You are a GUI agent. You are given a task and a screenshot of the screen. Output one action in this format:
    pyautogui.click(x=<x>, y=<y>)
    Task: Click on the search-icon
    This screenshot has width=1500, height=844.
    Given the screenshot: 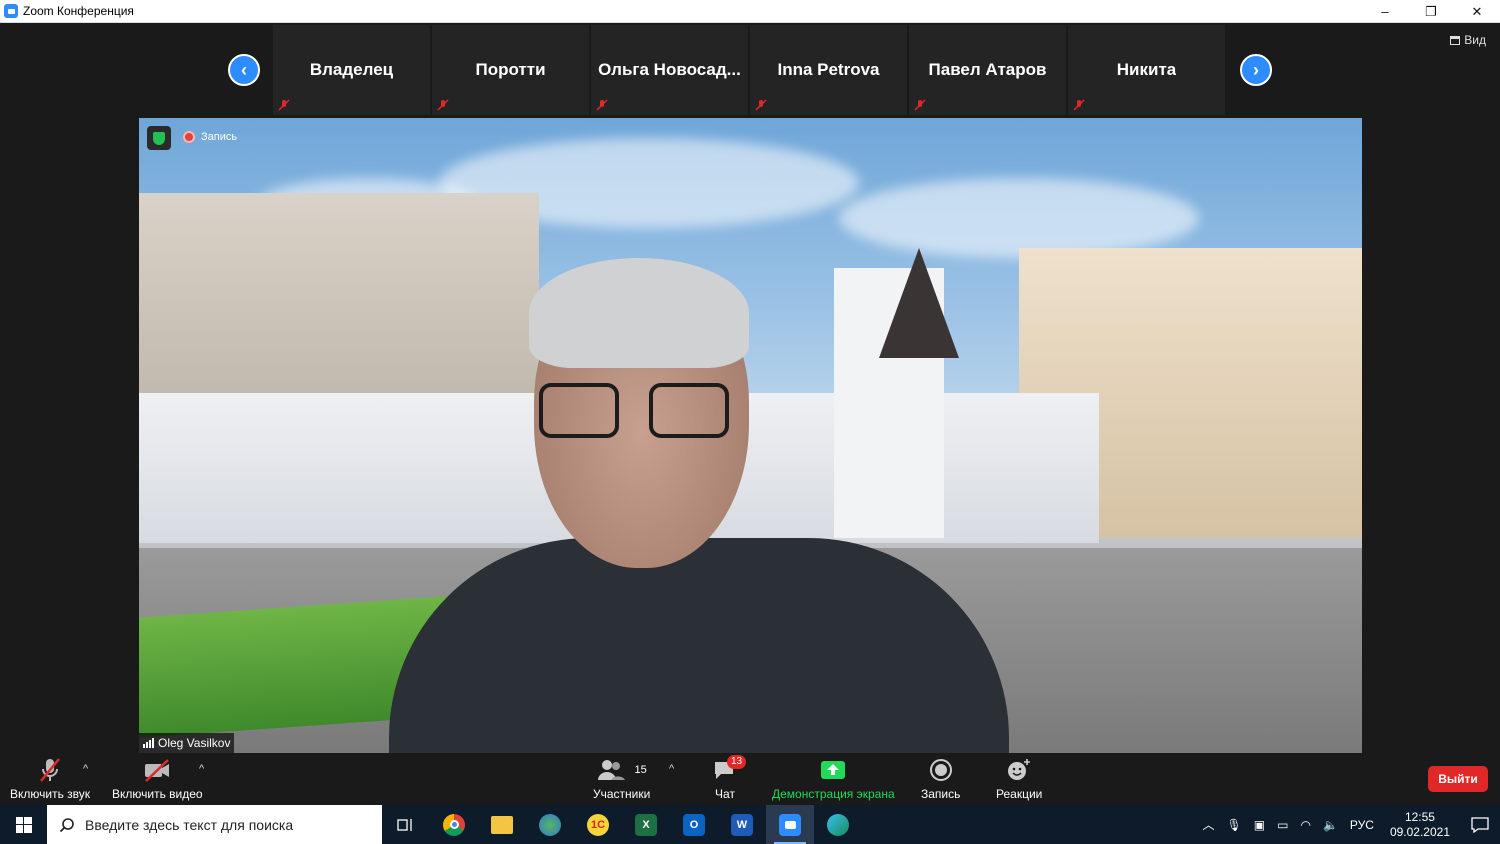 What is the action you would take?
    pyautogui.click(x=66, y=824)
    